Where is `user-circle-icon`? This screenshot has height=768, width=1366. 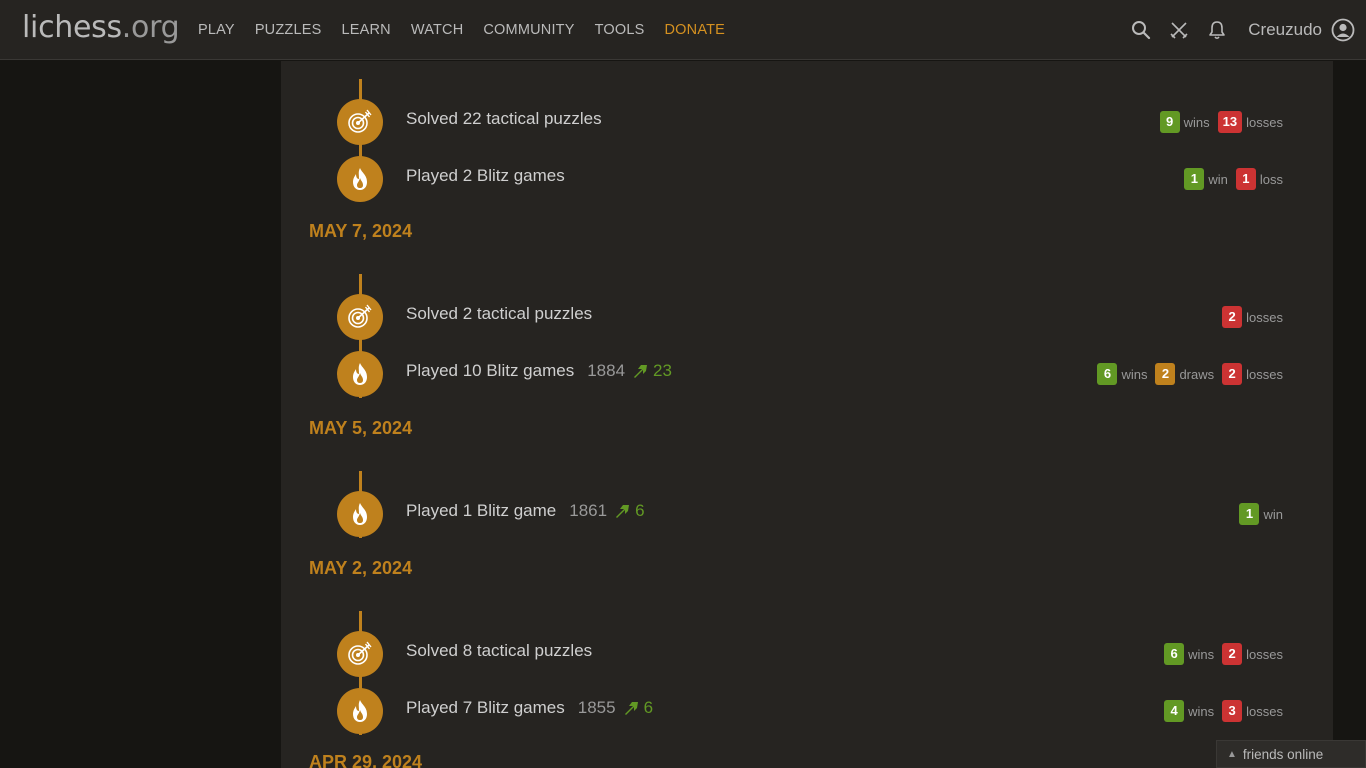 user-circle-icon is located at coordinates (1343, 30).